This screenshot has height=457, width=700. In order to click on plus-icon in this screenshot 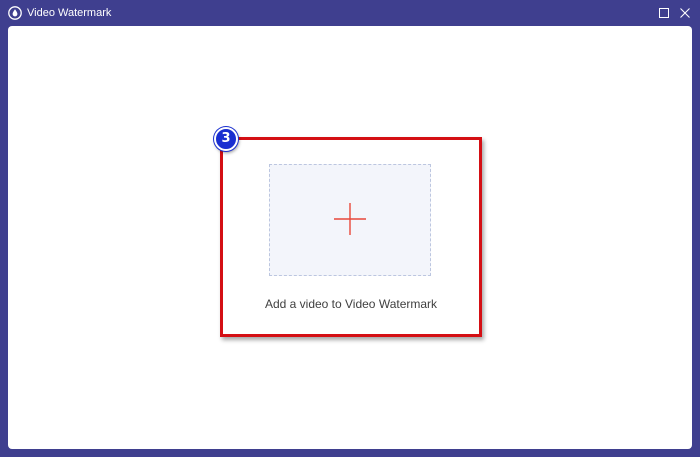, I will do `click(350, 219)`.